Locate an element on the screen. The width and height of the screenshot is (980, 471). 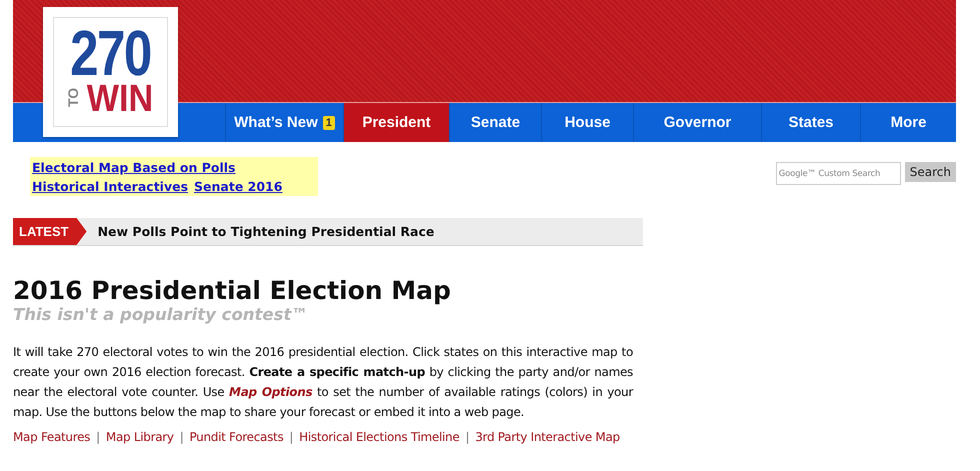
nav-tab: More is located at coordinates (908, 122).